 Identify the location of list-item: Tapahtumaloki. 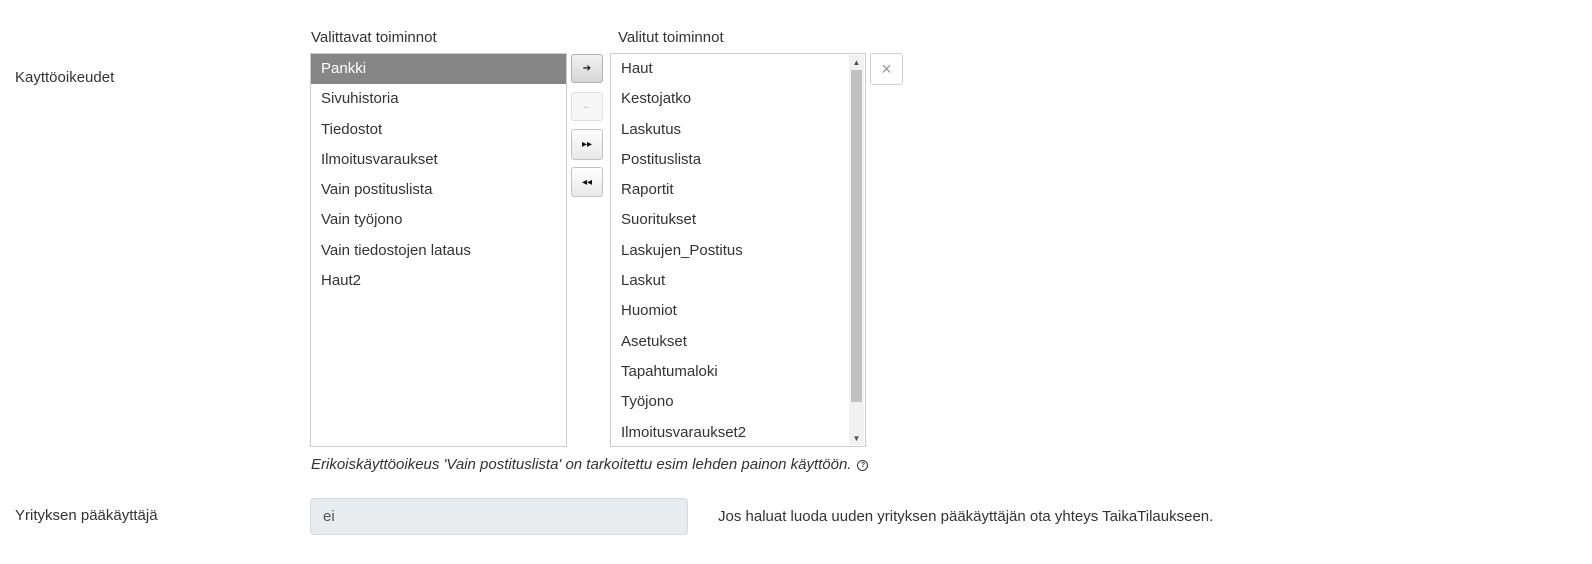
(729, 372).